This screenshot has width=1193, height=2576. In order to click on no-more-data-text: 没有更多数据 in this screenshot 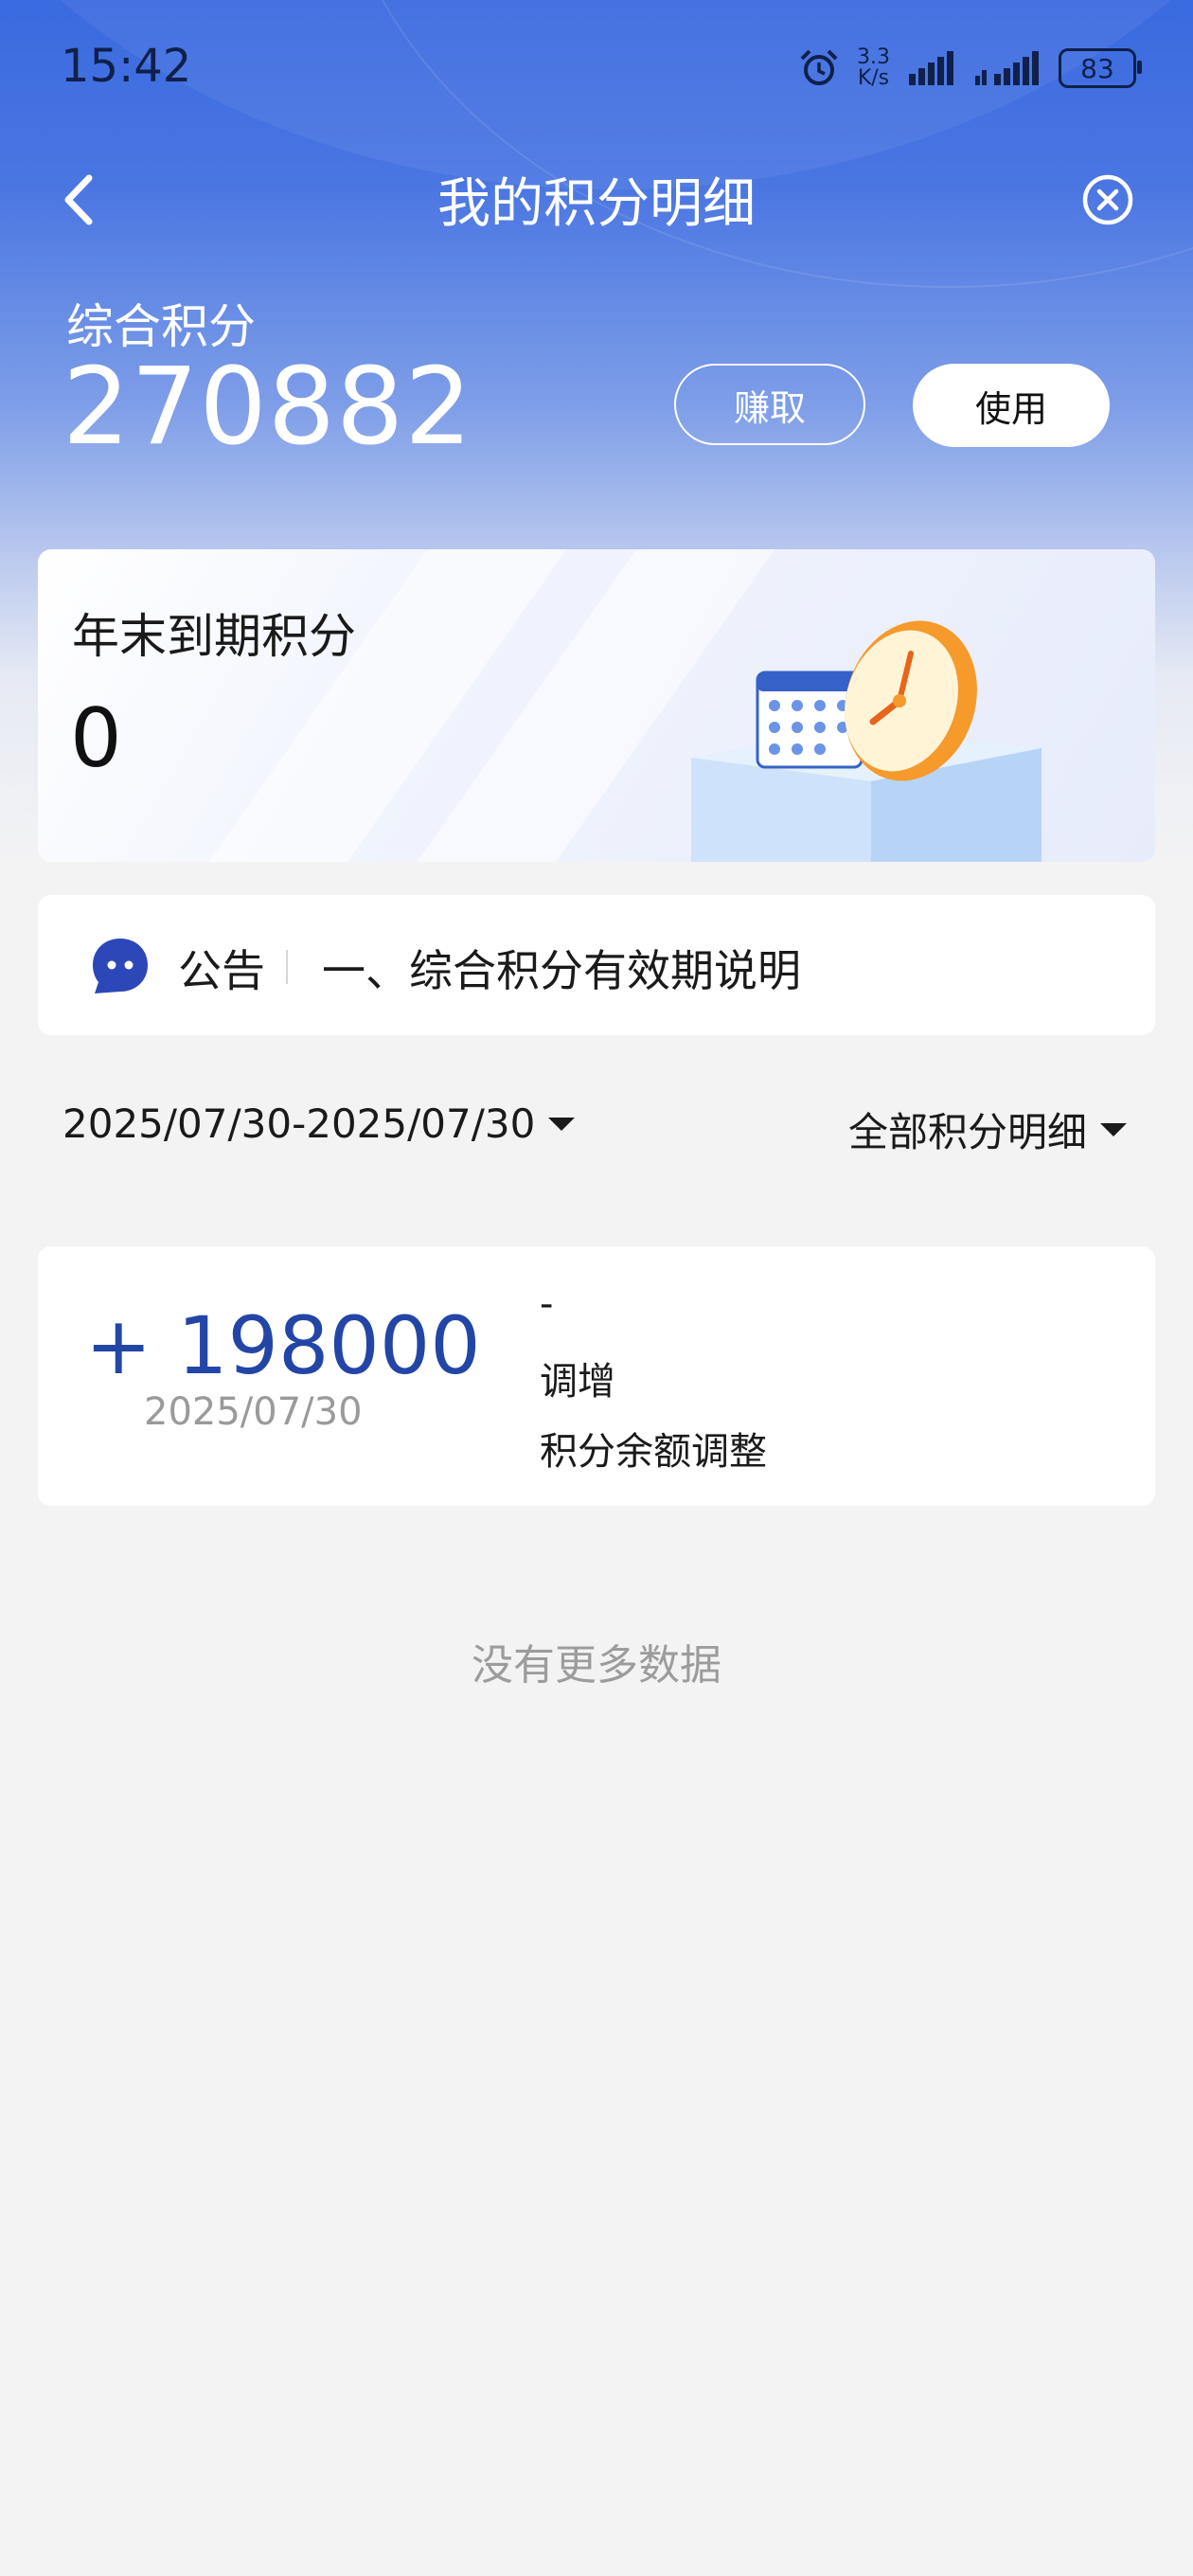, I will do `click(596, 1665)`.